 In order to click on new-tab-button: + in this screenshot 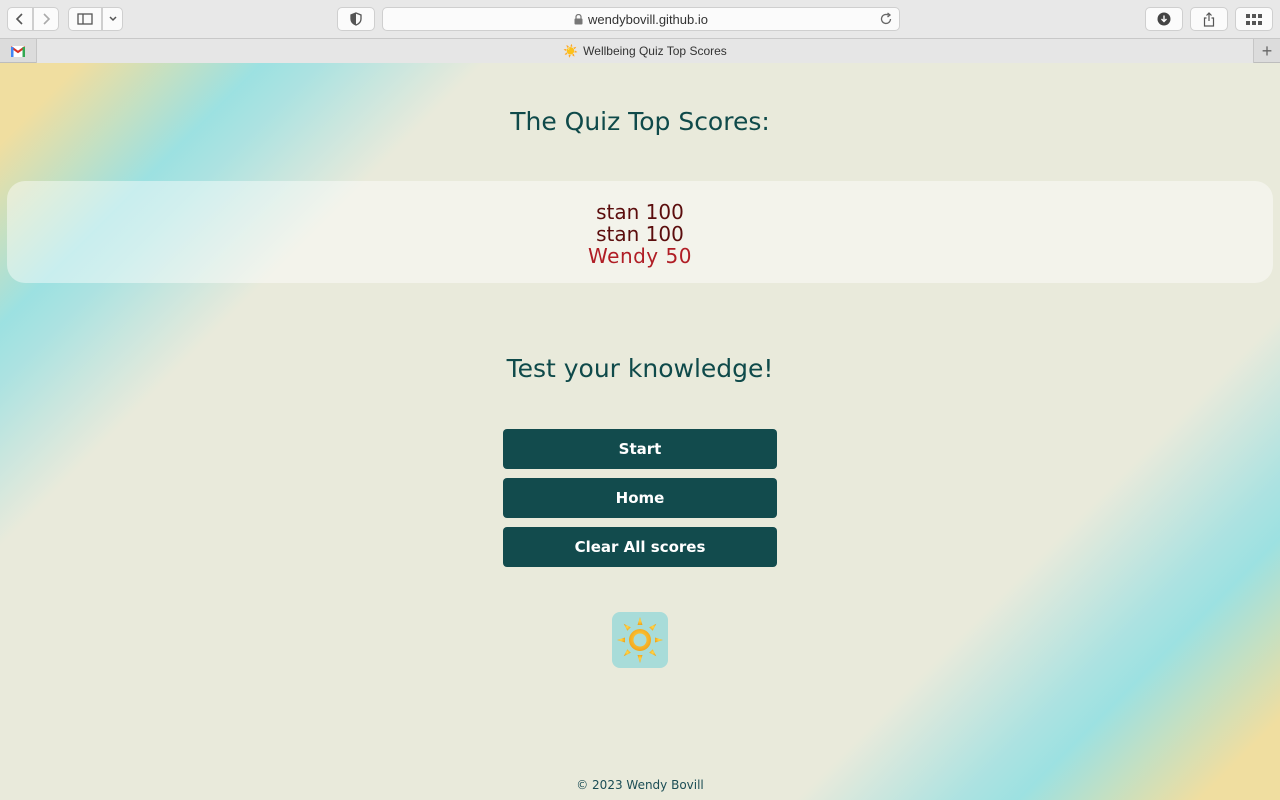, I will do `click(1266, 51)`.